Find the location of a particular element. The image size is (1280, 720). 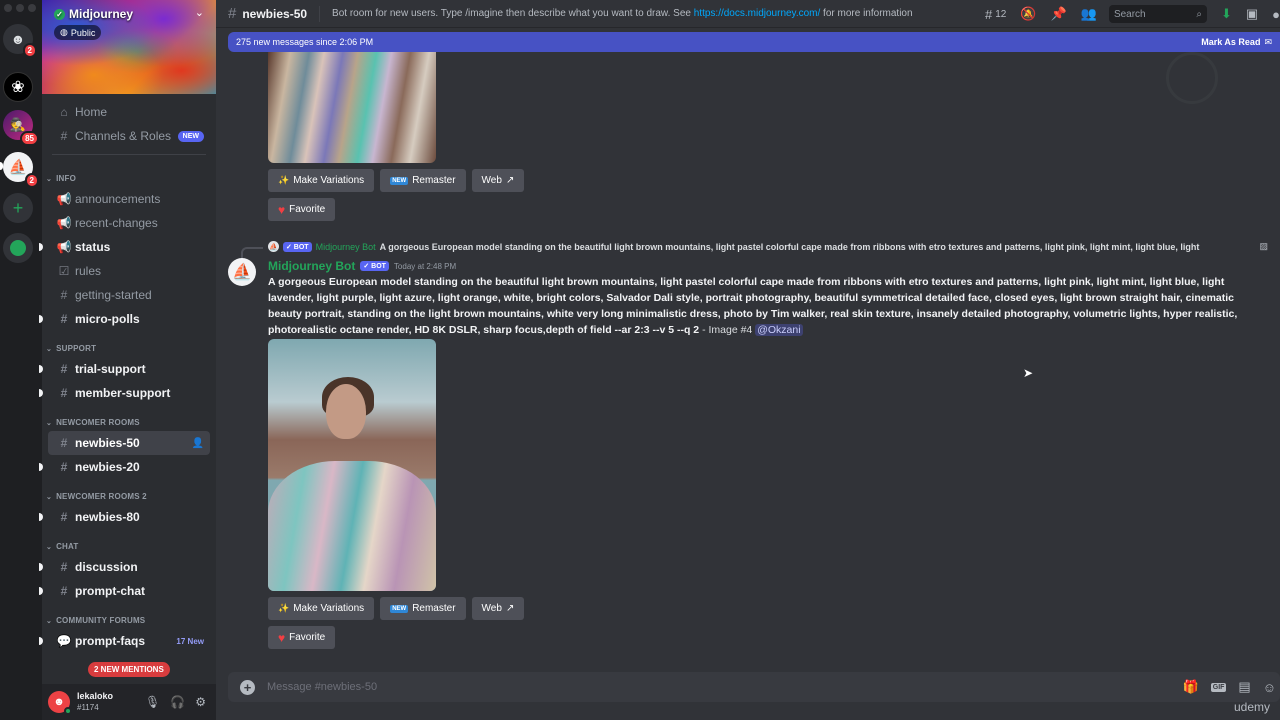

minimize-dot is located at coordinates (20, 8).